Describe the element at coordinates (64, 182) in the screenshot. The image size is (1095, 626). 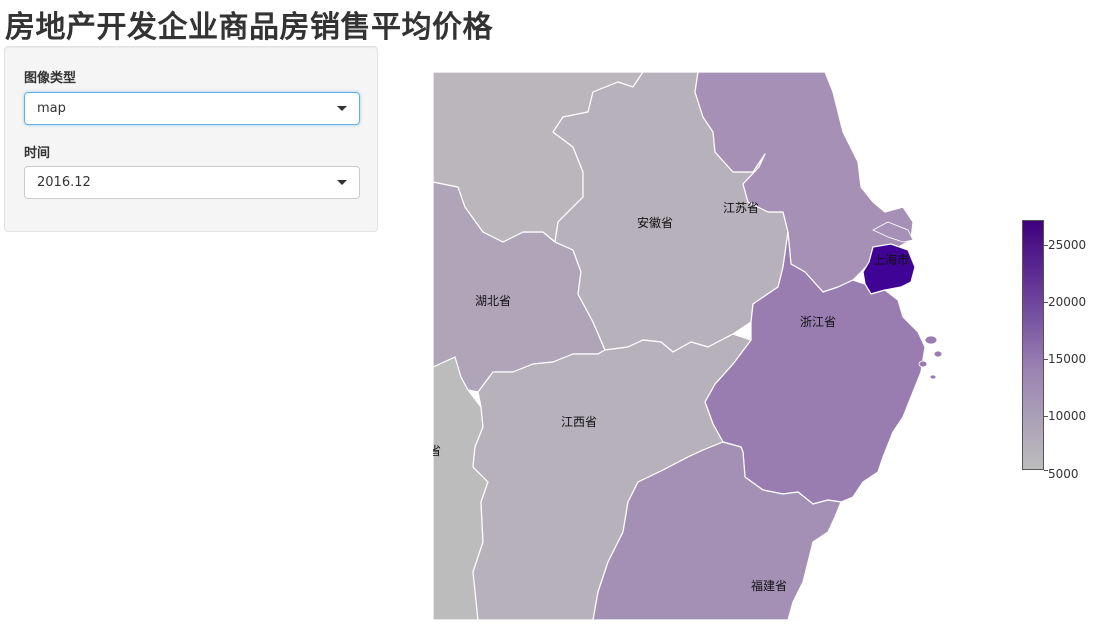
I see `time-value: 2016.12` at that location.